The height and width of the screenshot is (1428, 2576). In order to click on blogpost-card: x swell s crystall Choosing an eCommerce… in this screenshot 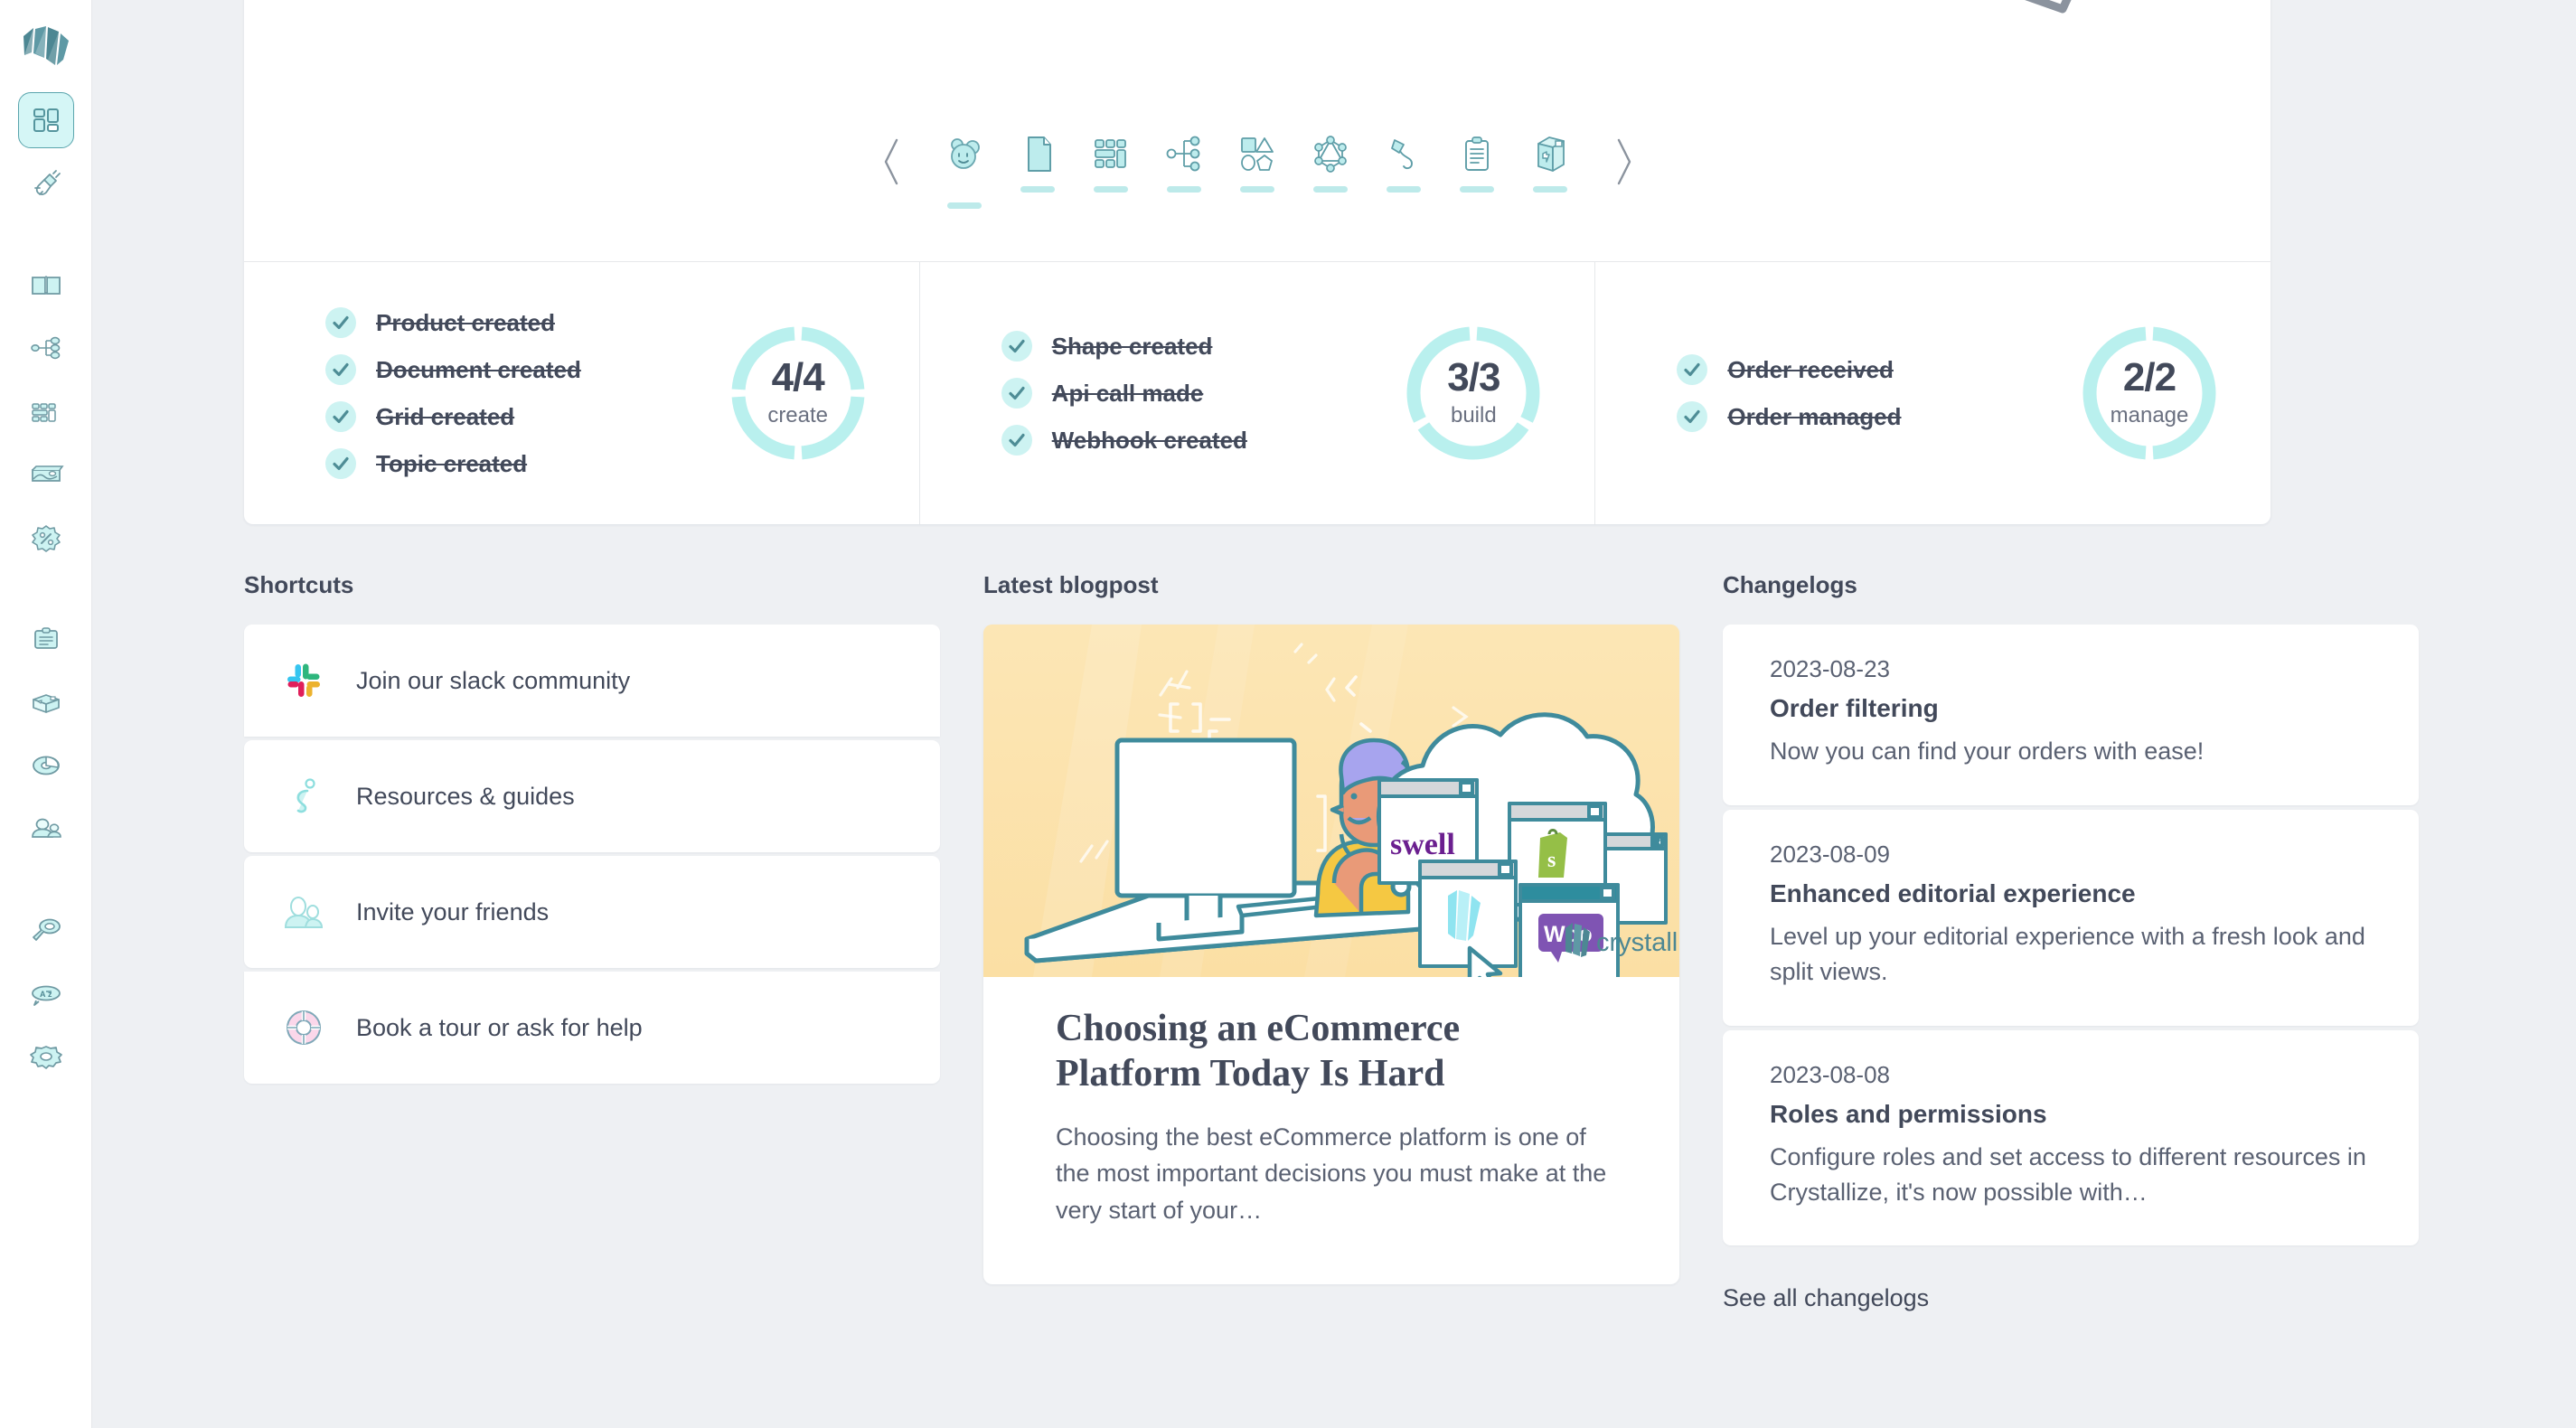, I will do `click(1331, 955)`.